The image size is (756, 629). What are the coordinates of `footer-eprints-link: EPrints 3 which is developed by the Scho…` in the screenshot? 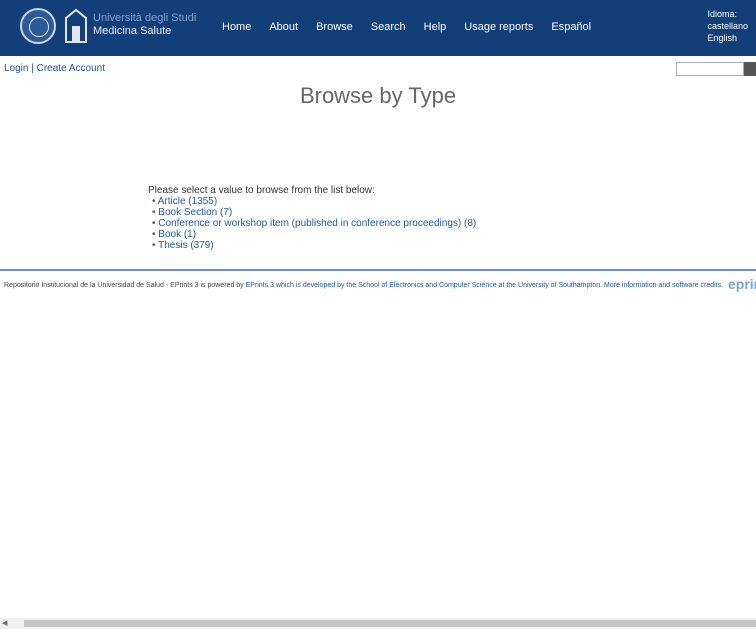 It's located at (484, 285).